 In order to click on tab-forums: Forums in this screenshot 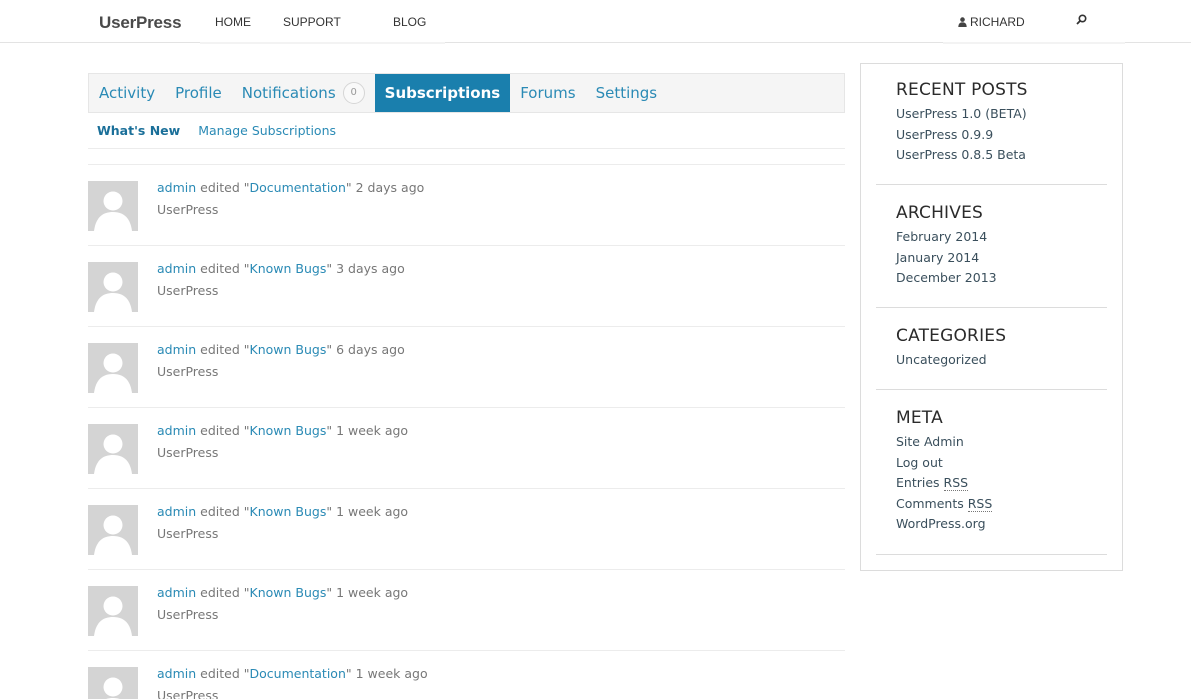, I will do `click(547, 93)`.